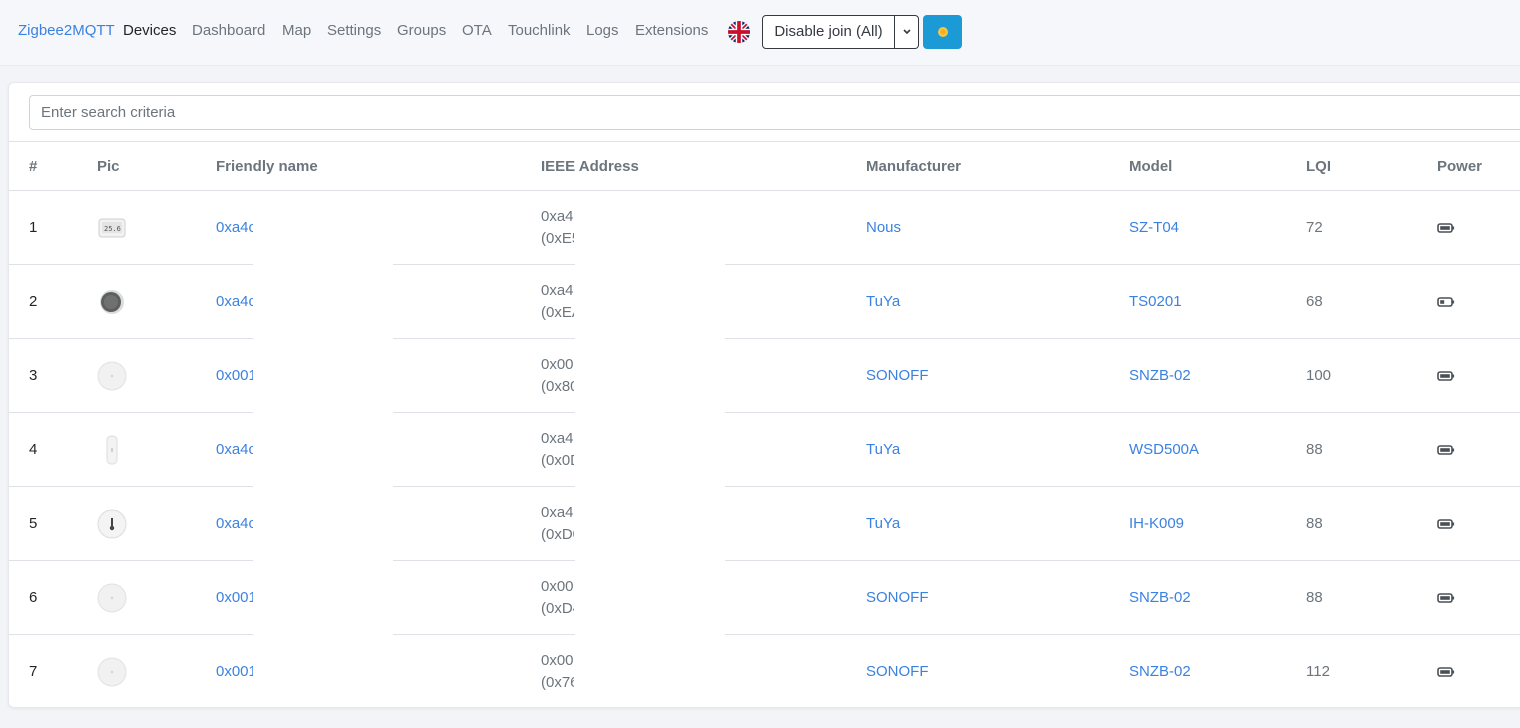  I want to click on nav-logs: Logs, so click(602, 30).